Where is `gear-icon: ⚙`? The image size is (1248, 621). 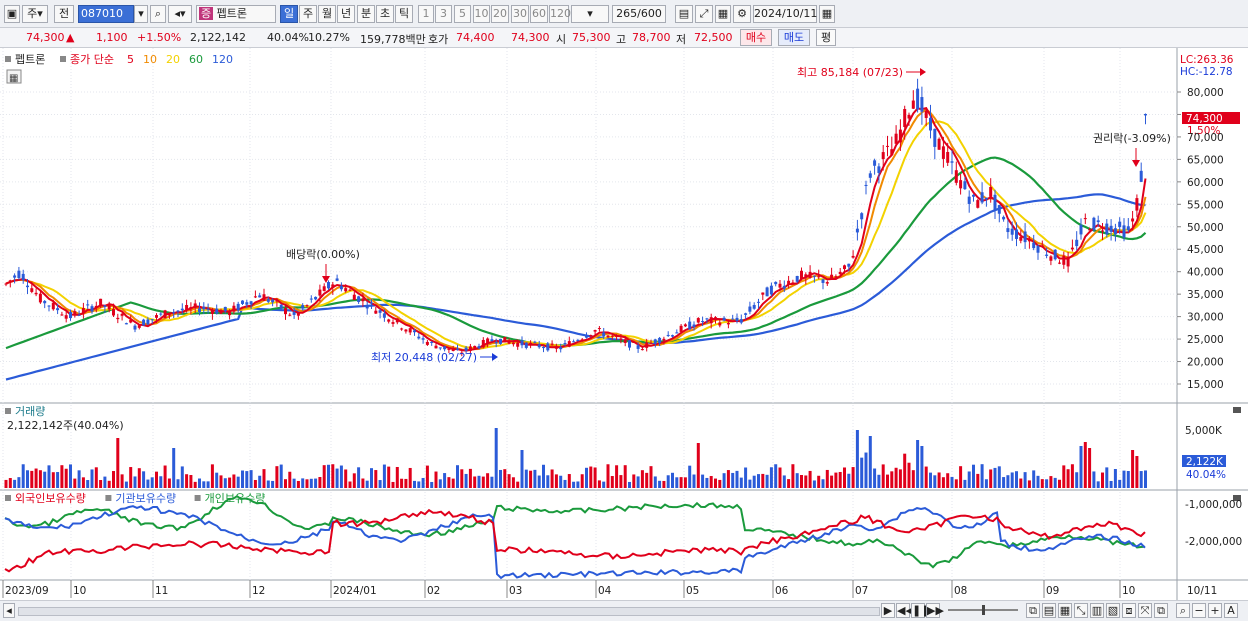
gear-icon: ⚙ is located at coordinates (742, 14).